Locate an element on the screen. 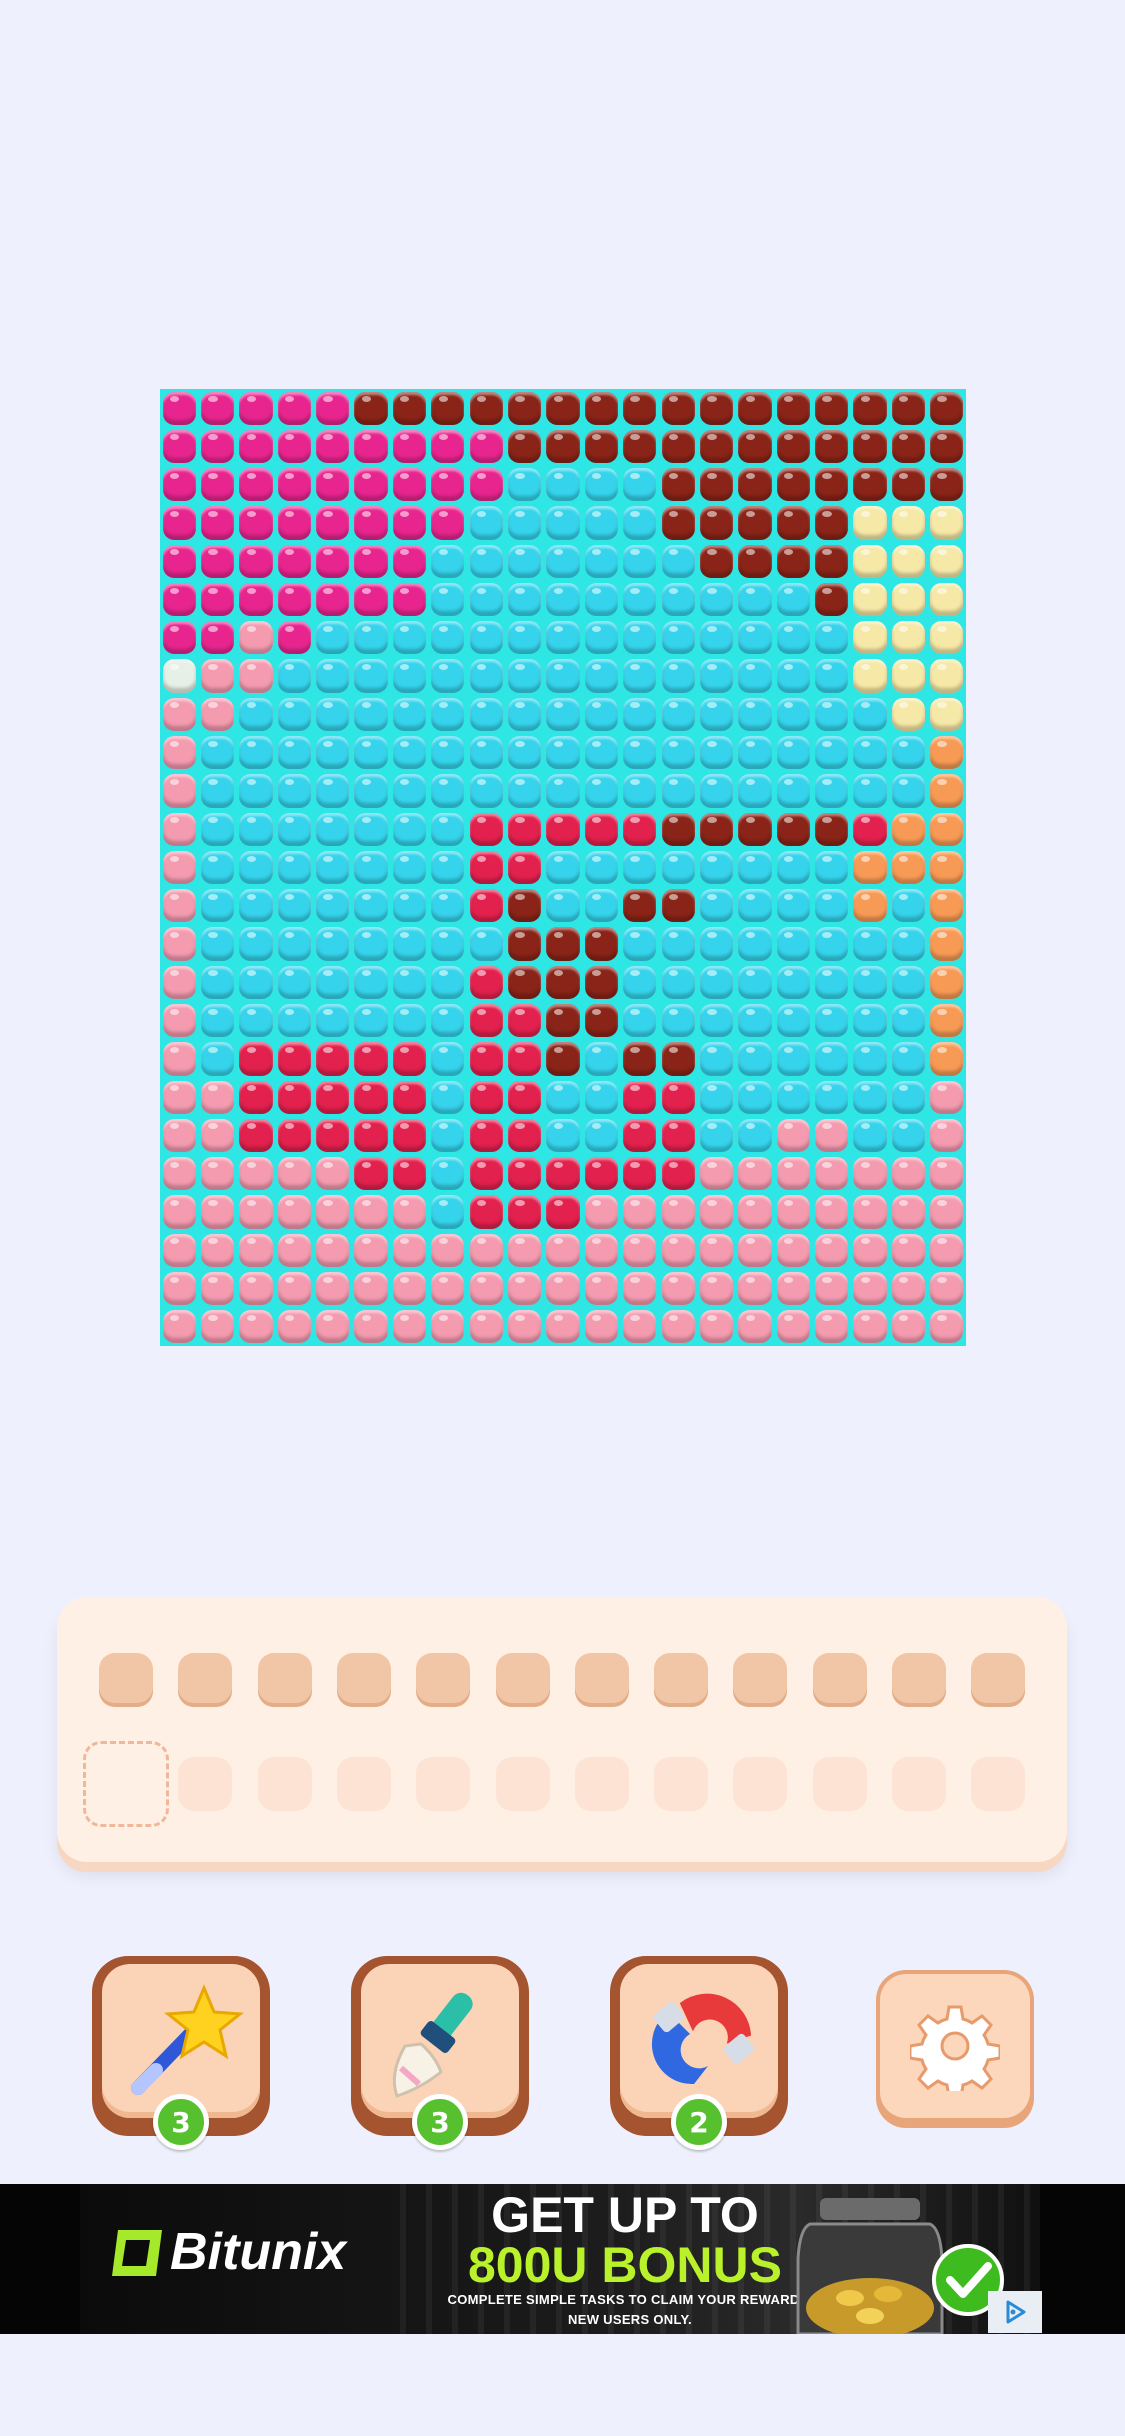 The image size is (1125, 2436). brush-button: 3 is located at coordinates (440, 2053).